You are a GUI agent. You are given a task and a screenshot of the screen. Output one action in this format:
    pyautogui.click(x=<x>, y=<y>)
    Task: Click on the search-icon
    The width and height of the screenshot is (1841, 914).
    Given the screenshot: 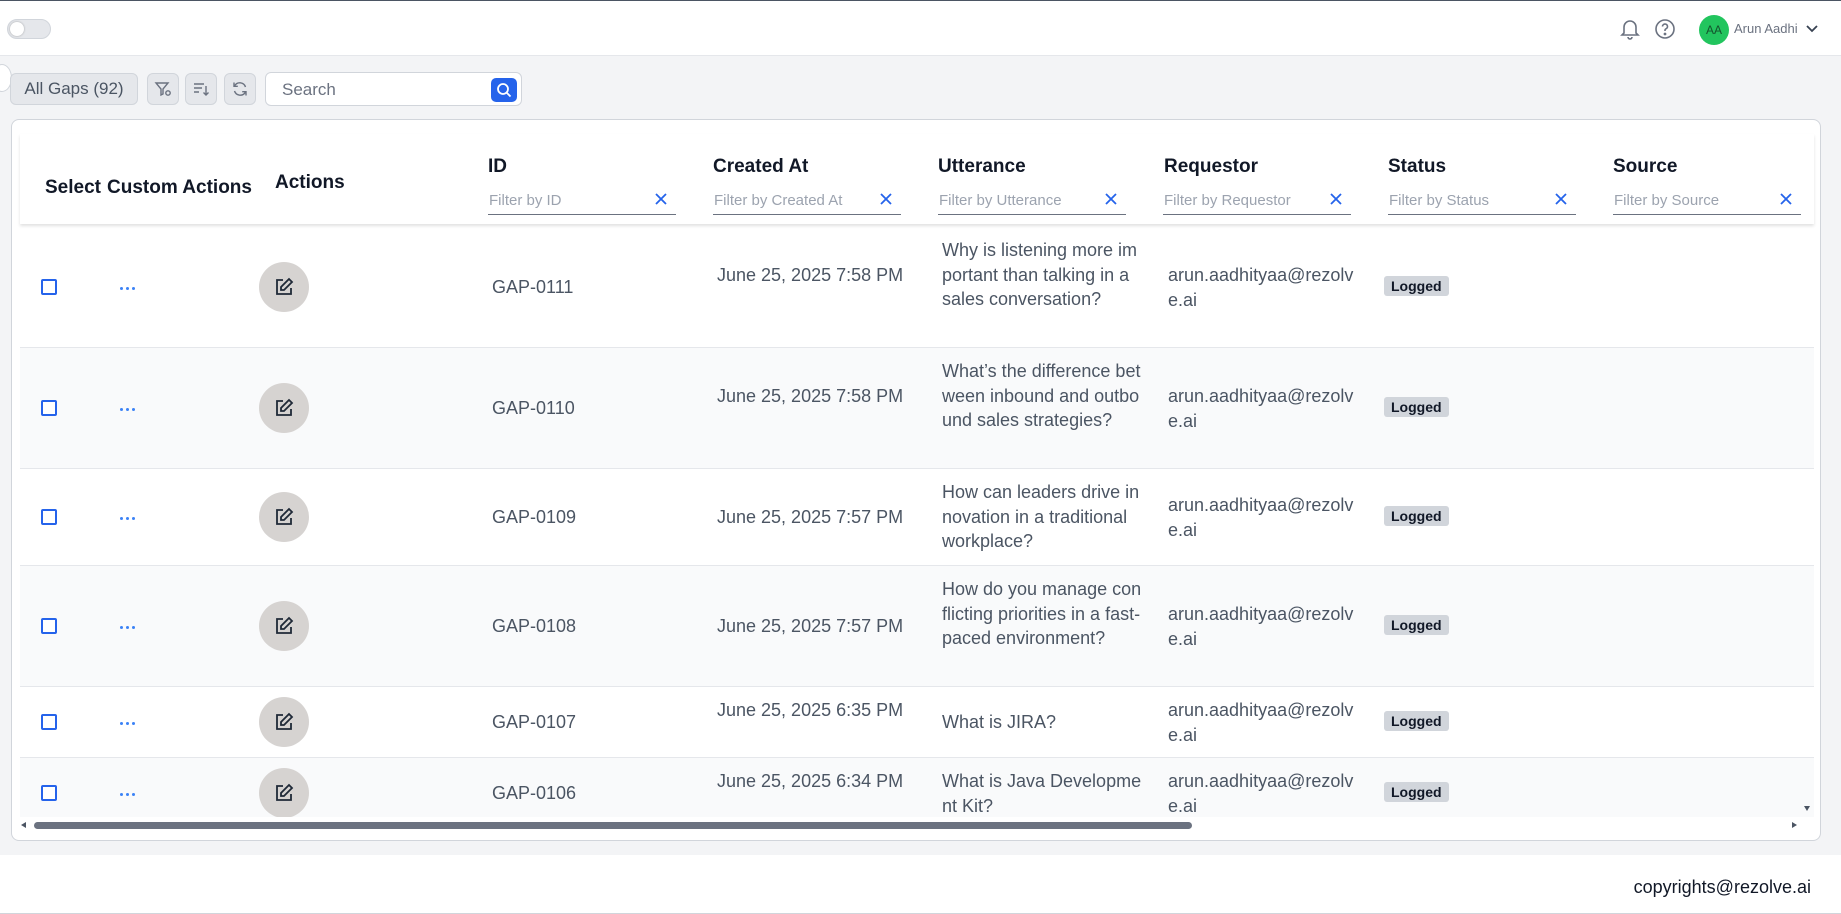 What is the action you would take?
    pyautogui.click(x=504, y=90)
    